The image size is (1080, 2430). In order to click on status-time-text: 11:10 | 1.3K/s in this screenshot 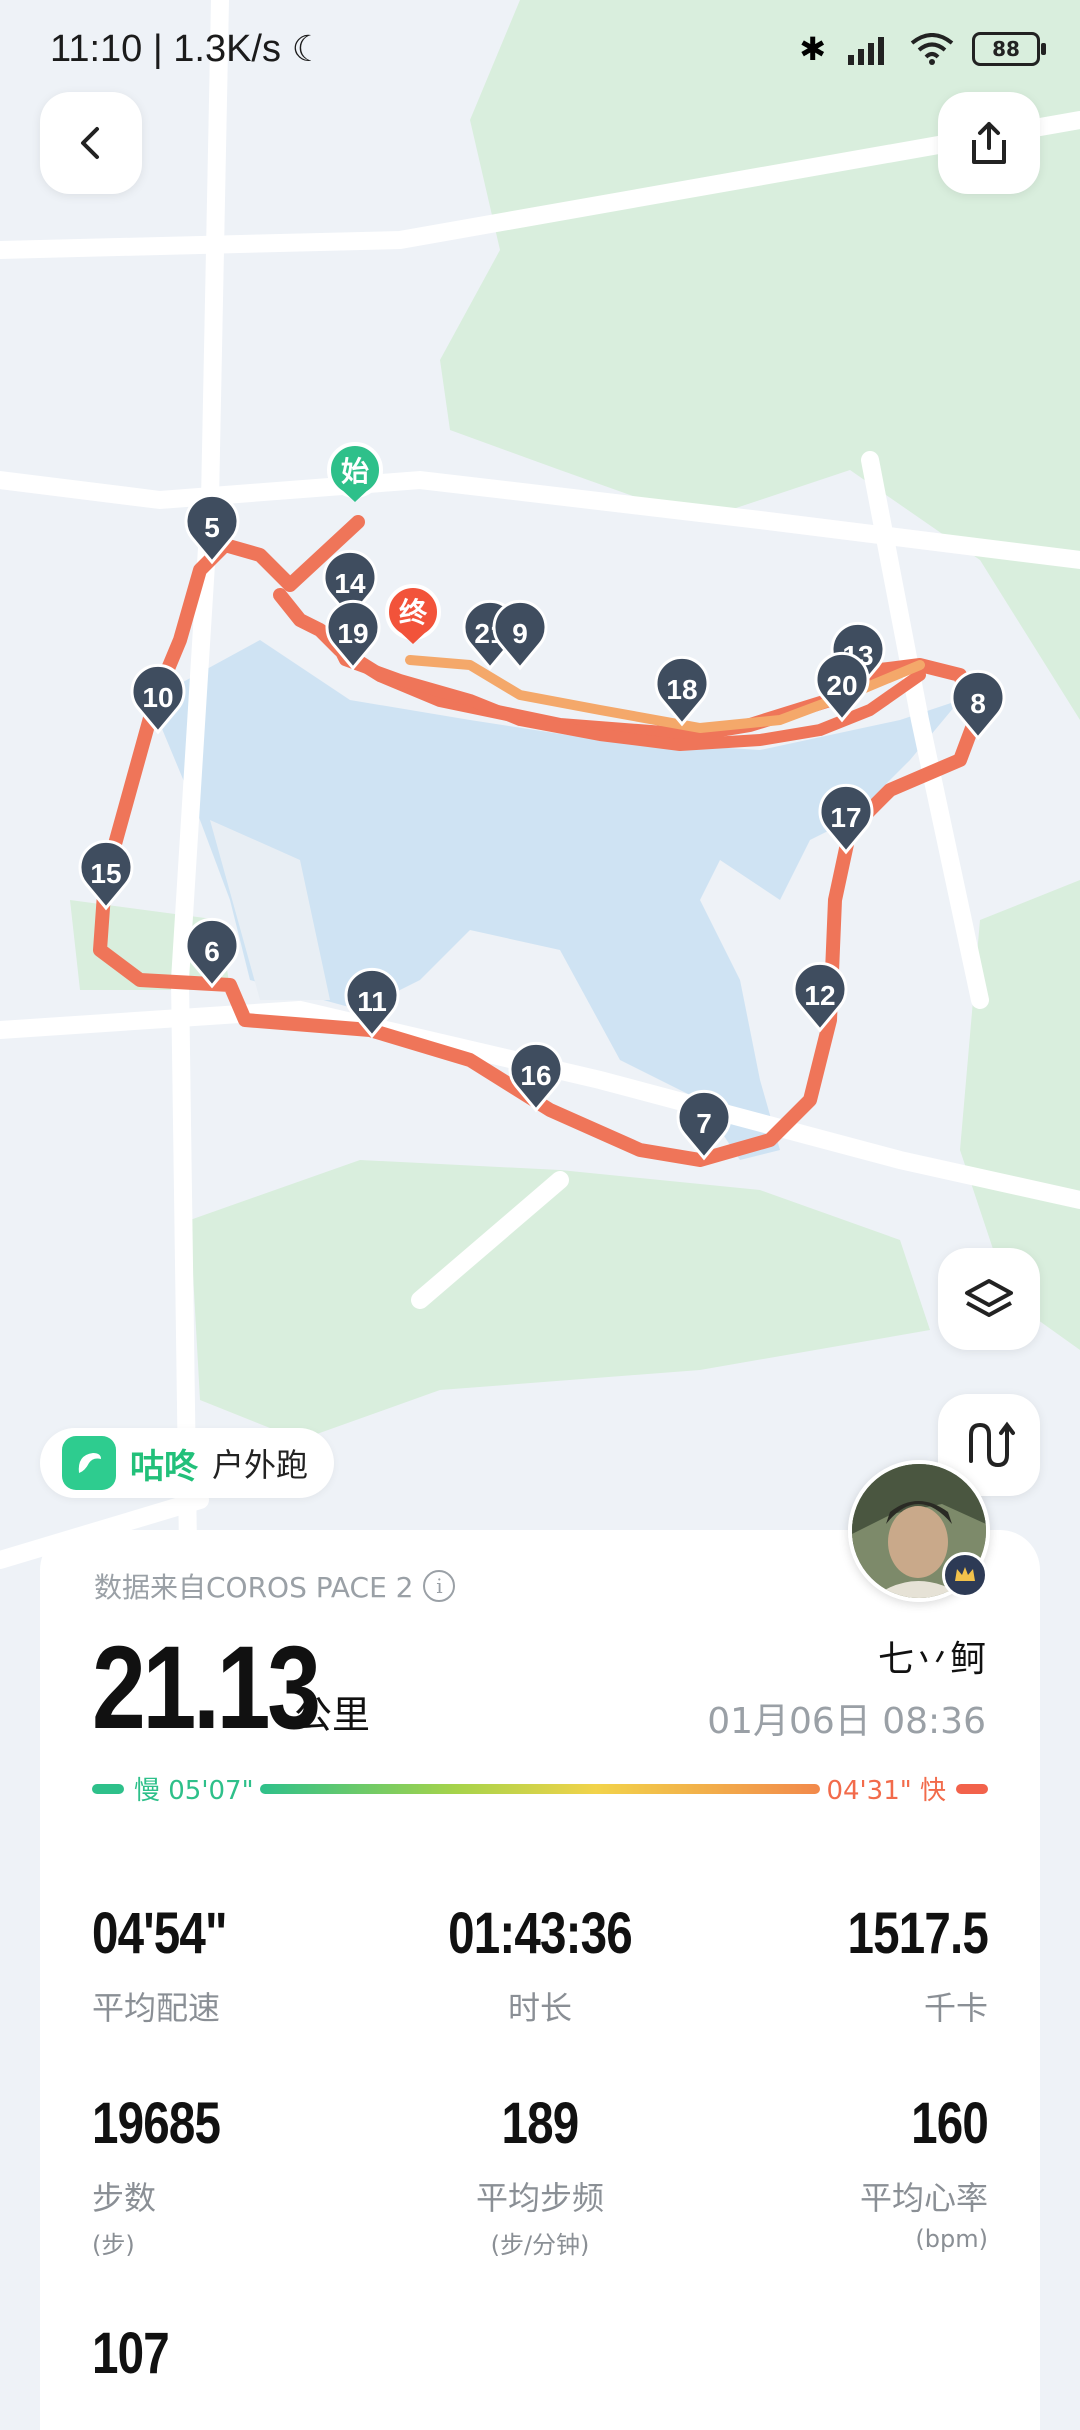, I will do `click(165, 49)`.